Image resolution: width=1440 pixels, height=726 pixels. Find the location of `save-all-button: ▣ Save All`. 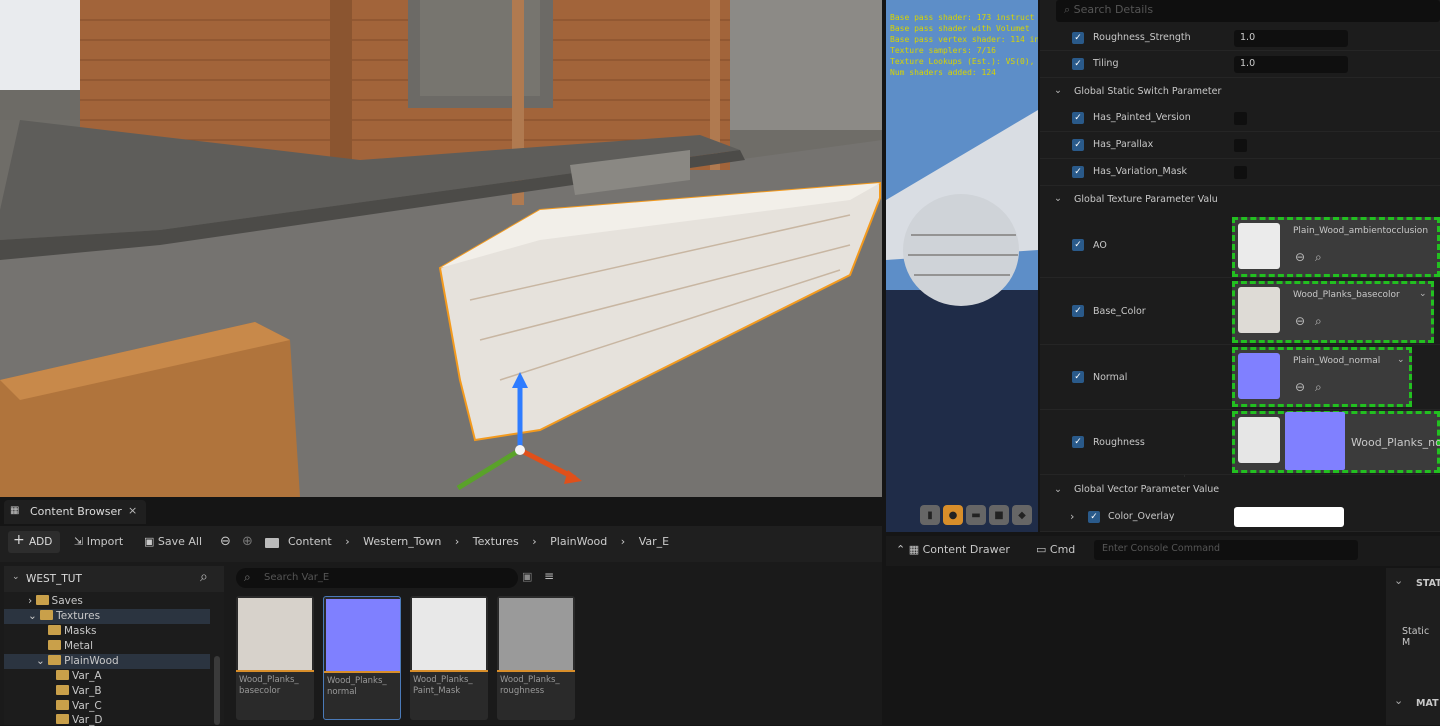

save-all-button: ▣ Save All is located at coordinates (173, 541).